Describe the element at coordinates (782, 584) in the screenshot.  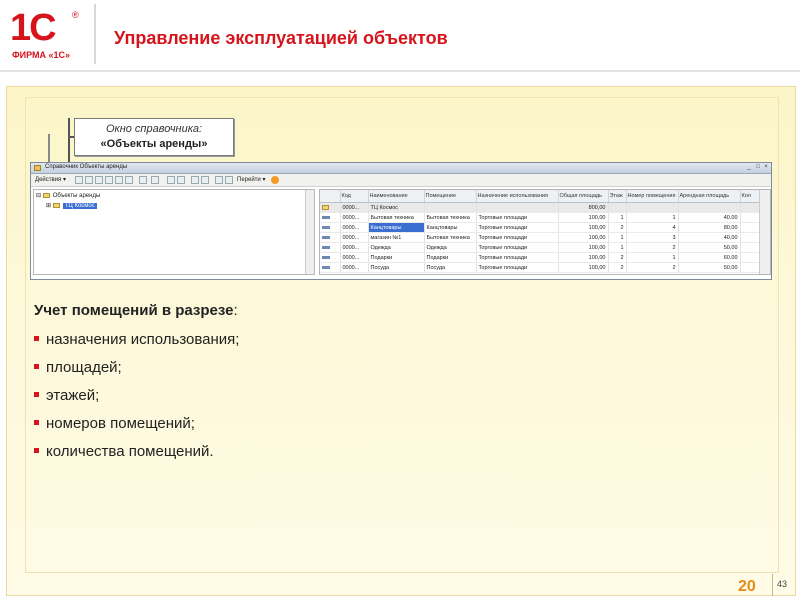
I see `page-total: 43` at that location.